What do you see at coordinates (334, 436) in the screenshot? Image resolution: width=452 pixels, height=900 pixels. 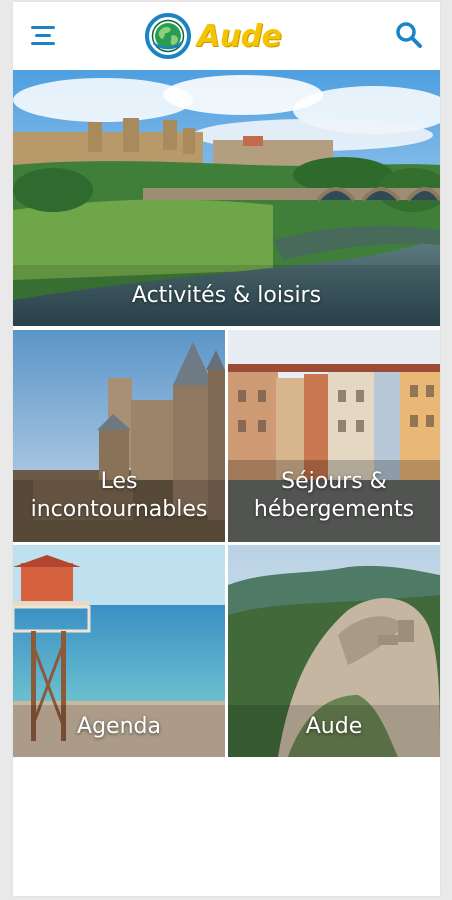 I see `tile-sejours-hebergements: Séjours & hébergements` at bounding box center [334, 436].